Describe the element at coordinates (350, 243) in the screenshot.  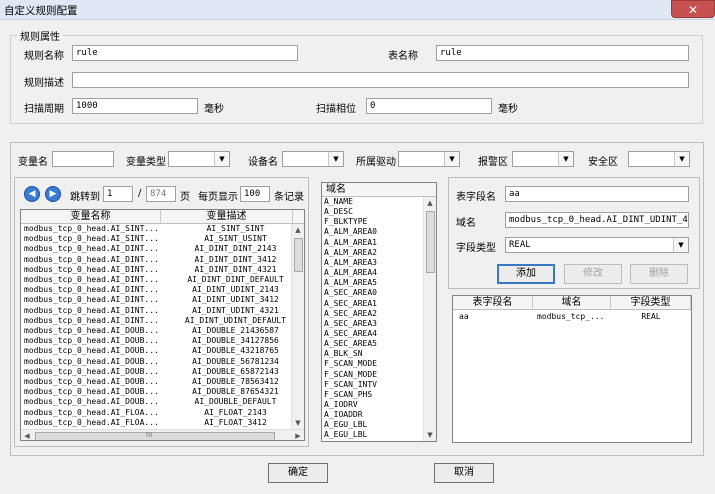
I see `list-item: A_ALM_AREA1` at that location.